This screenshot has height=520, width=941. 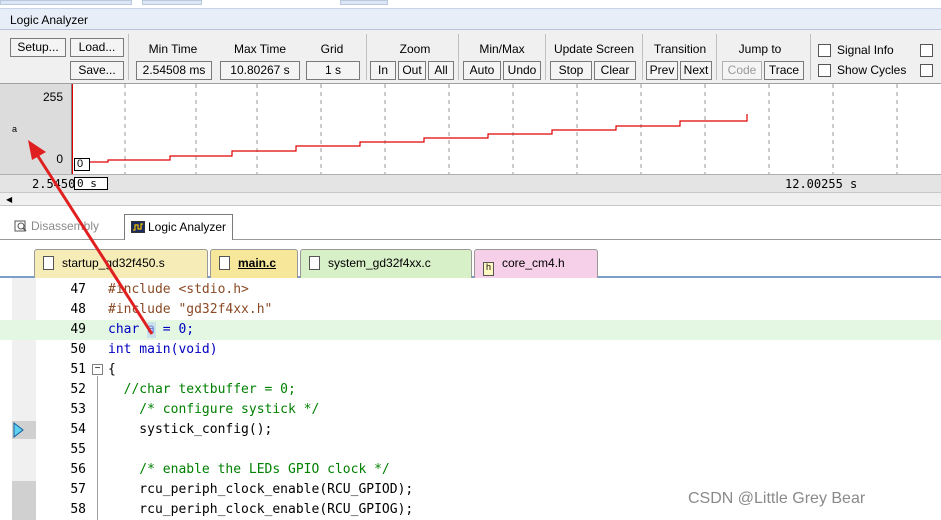 What do you see at coordinates (82, 164) in the screenshot?
I see `cursor-value-box: 0` at bounding box center [82, 164].